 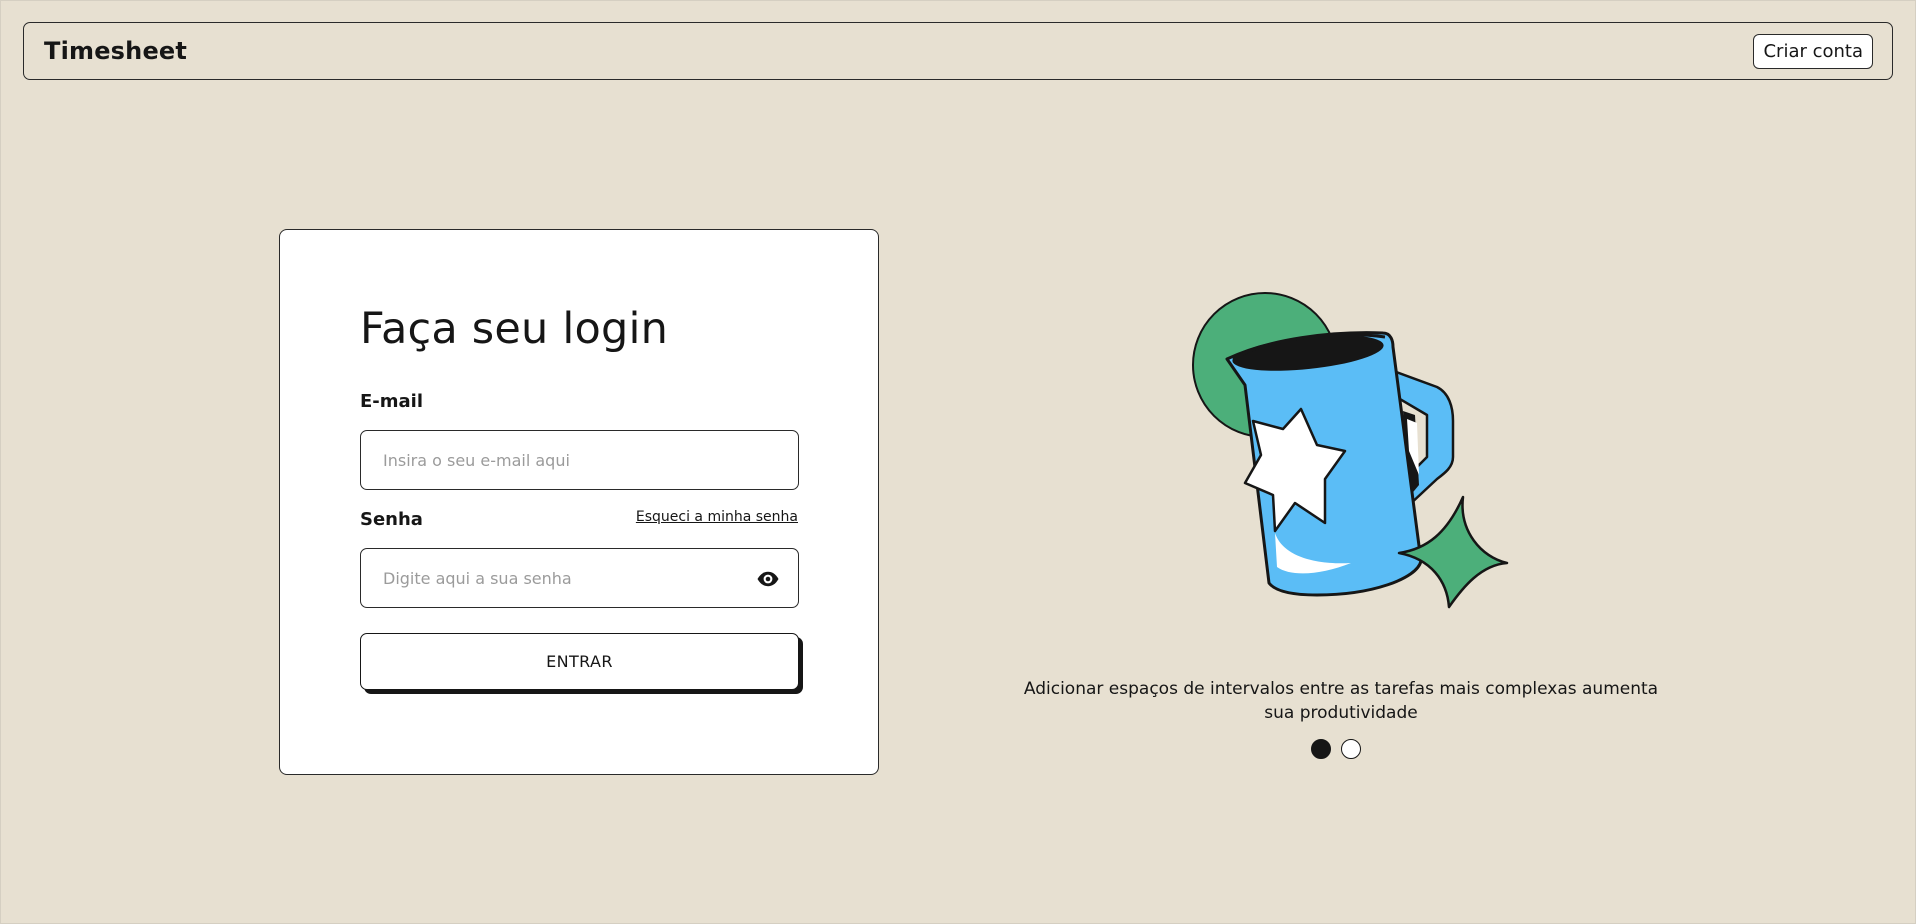 What do you see at coordinates (579, 661) in the screenshot?
I see `login-submit-button: ENTRAR` at bounding box center [579, 661].